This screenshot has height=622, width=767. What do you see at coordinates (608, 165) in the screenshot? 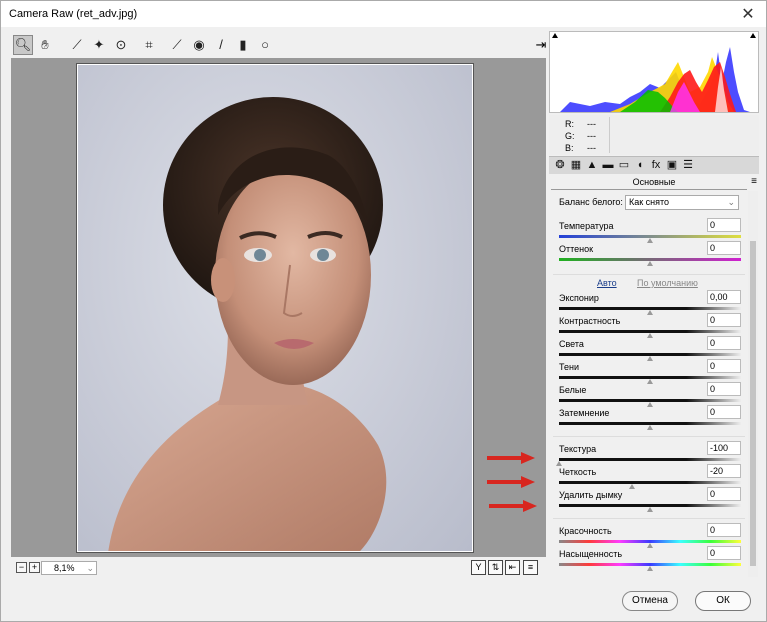
I see `hsl-tab-icon: ▬` at bounding box center [608, 165].